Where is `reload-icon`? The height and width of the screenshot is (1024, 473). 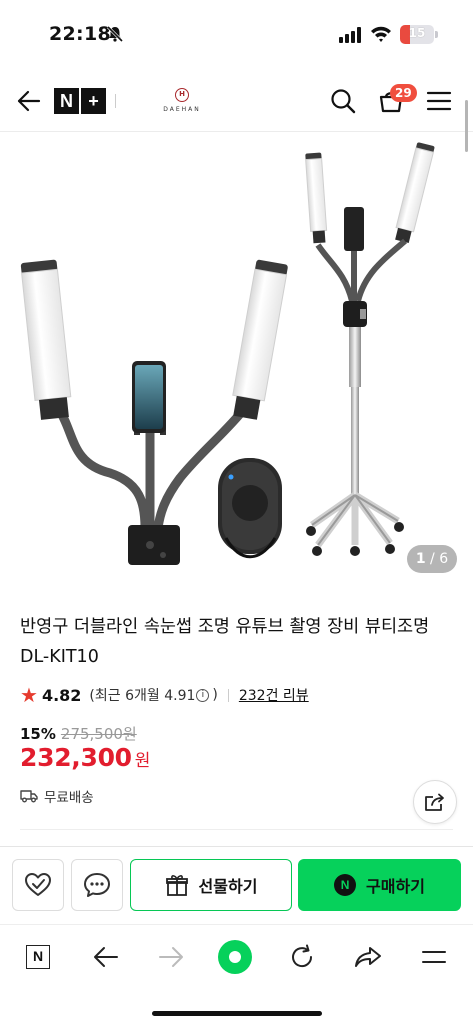
reload-icon is located at coordinates (302, 956).